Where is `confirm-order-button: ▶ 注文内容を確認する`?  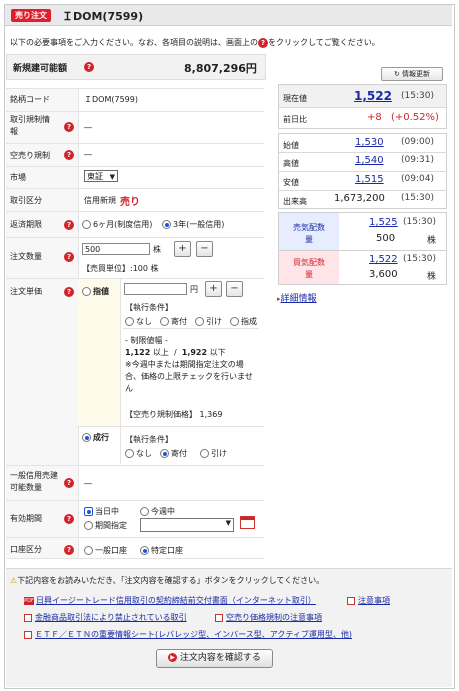
confirm-order-button: ▶ 注文内容を確認する is located at coordinates (214, 658).